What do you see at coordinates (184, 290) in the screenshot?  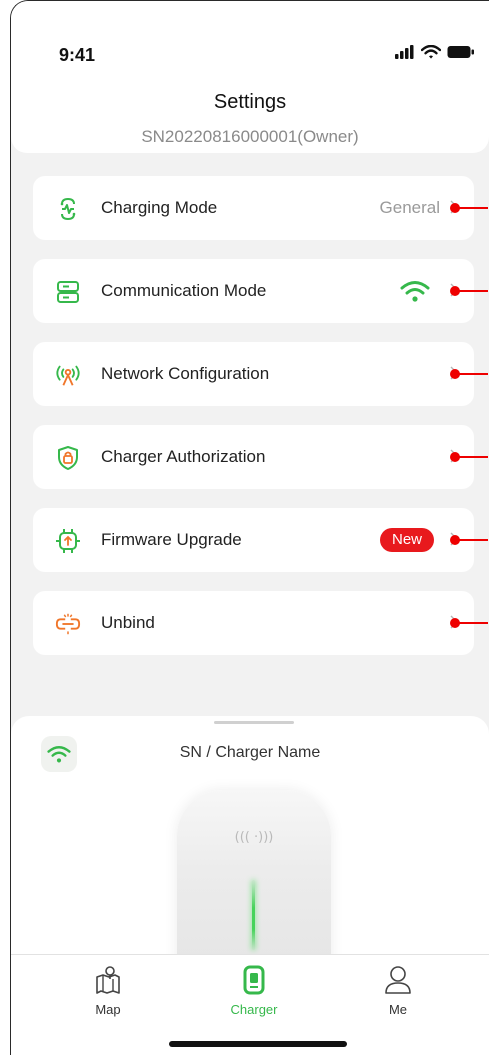 I see `menu-item-label: Communication Mode` at bounding box center [184, 290].